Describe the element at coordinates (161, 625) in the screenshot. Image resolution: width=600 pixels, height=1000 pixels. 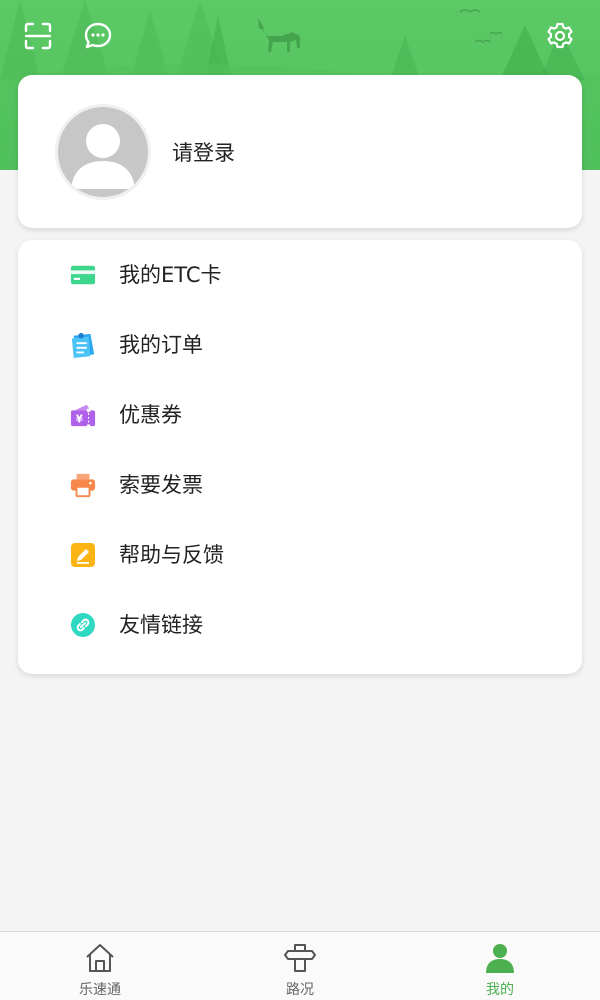
I see `menu-item-label: 友情链接` at that location.